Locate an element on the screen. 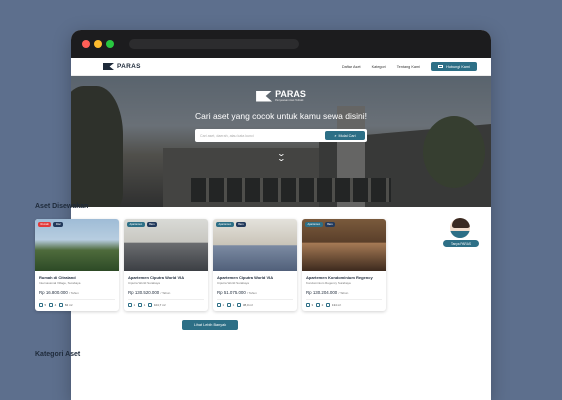 The image size is (562, 400). listing-price-row: Rp 130.520.000 / Tahun is located at coordinates (166, 292).